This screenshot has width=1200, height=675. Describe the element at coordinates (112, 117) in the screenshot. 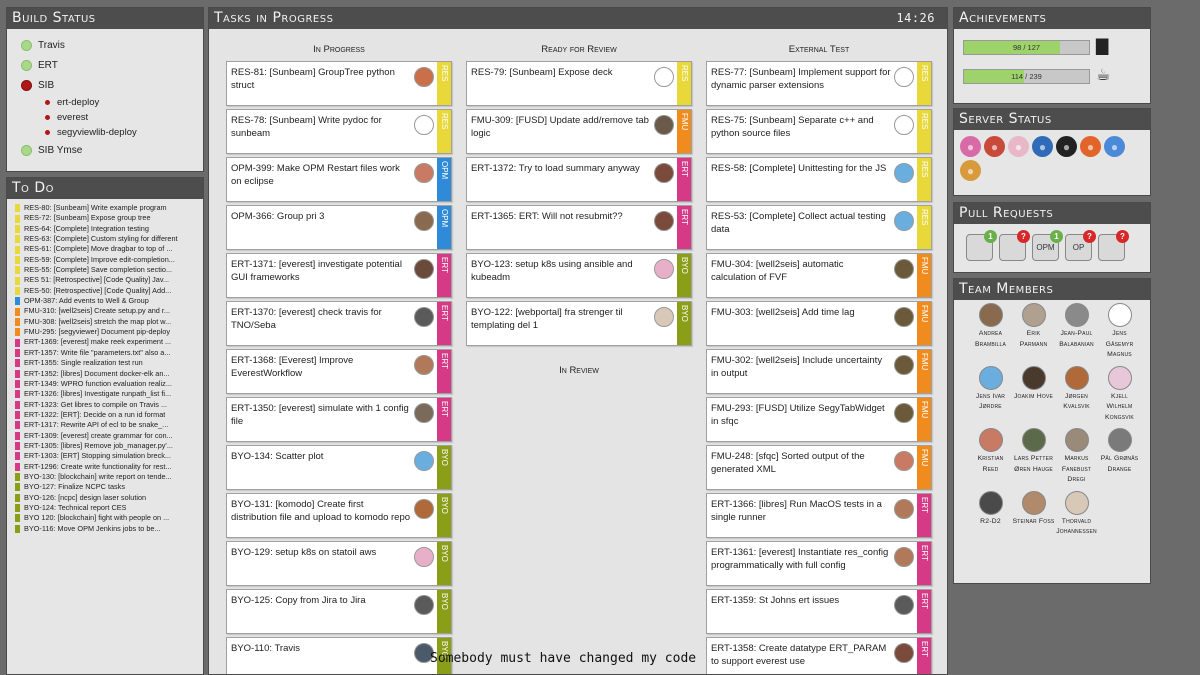

I see `build-sub-item: everest` at that location.